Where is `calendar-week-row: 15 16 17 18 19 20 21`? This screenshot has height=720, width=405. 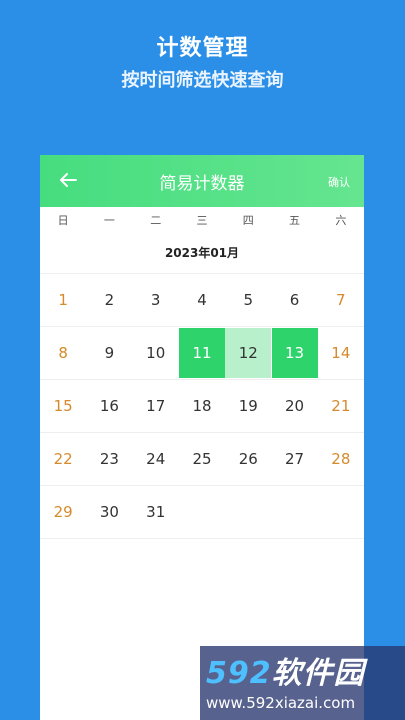
calendar-week-row: 15 16 17 18 19 20 21 is located at coordinates (202, 406).